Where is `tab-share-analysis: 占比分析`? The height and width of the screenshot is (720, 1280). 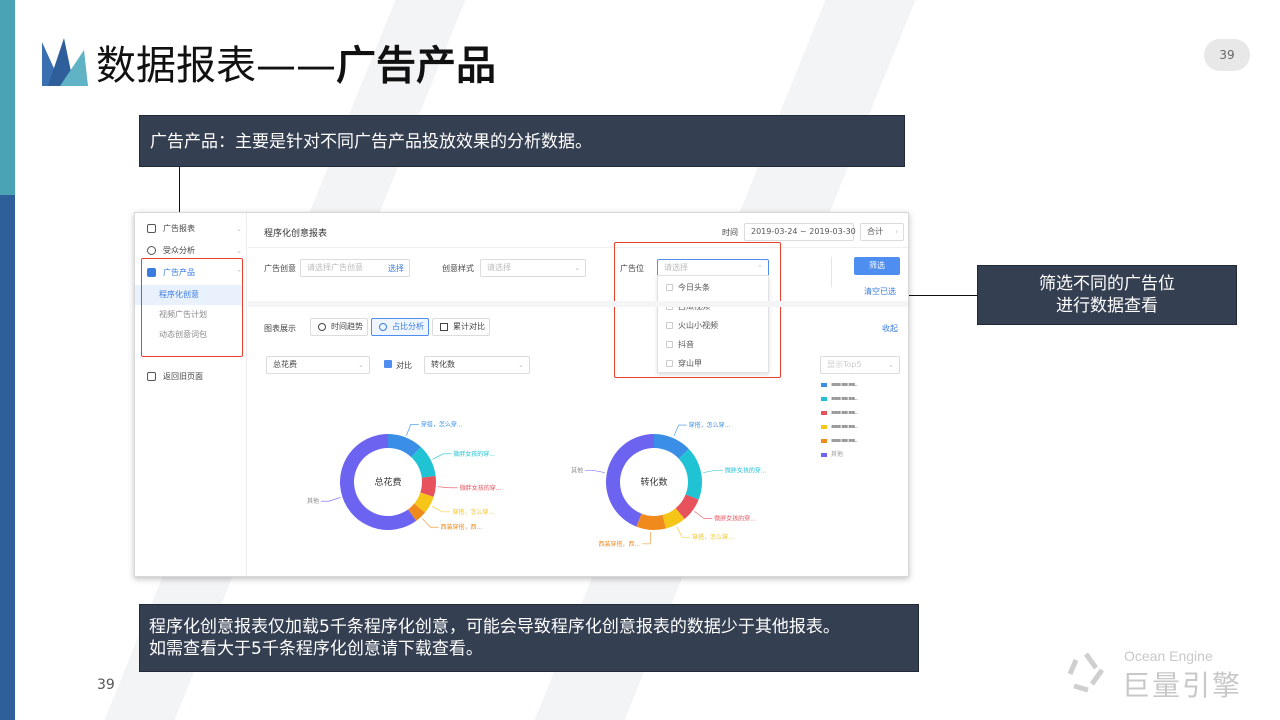
tab-share-analysis: 占比分析 is located at coordinates (400, 327).